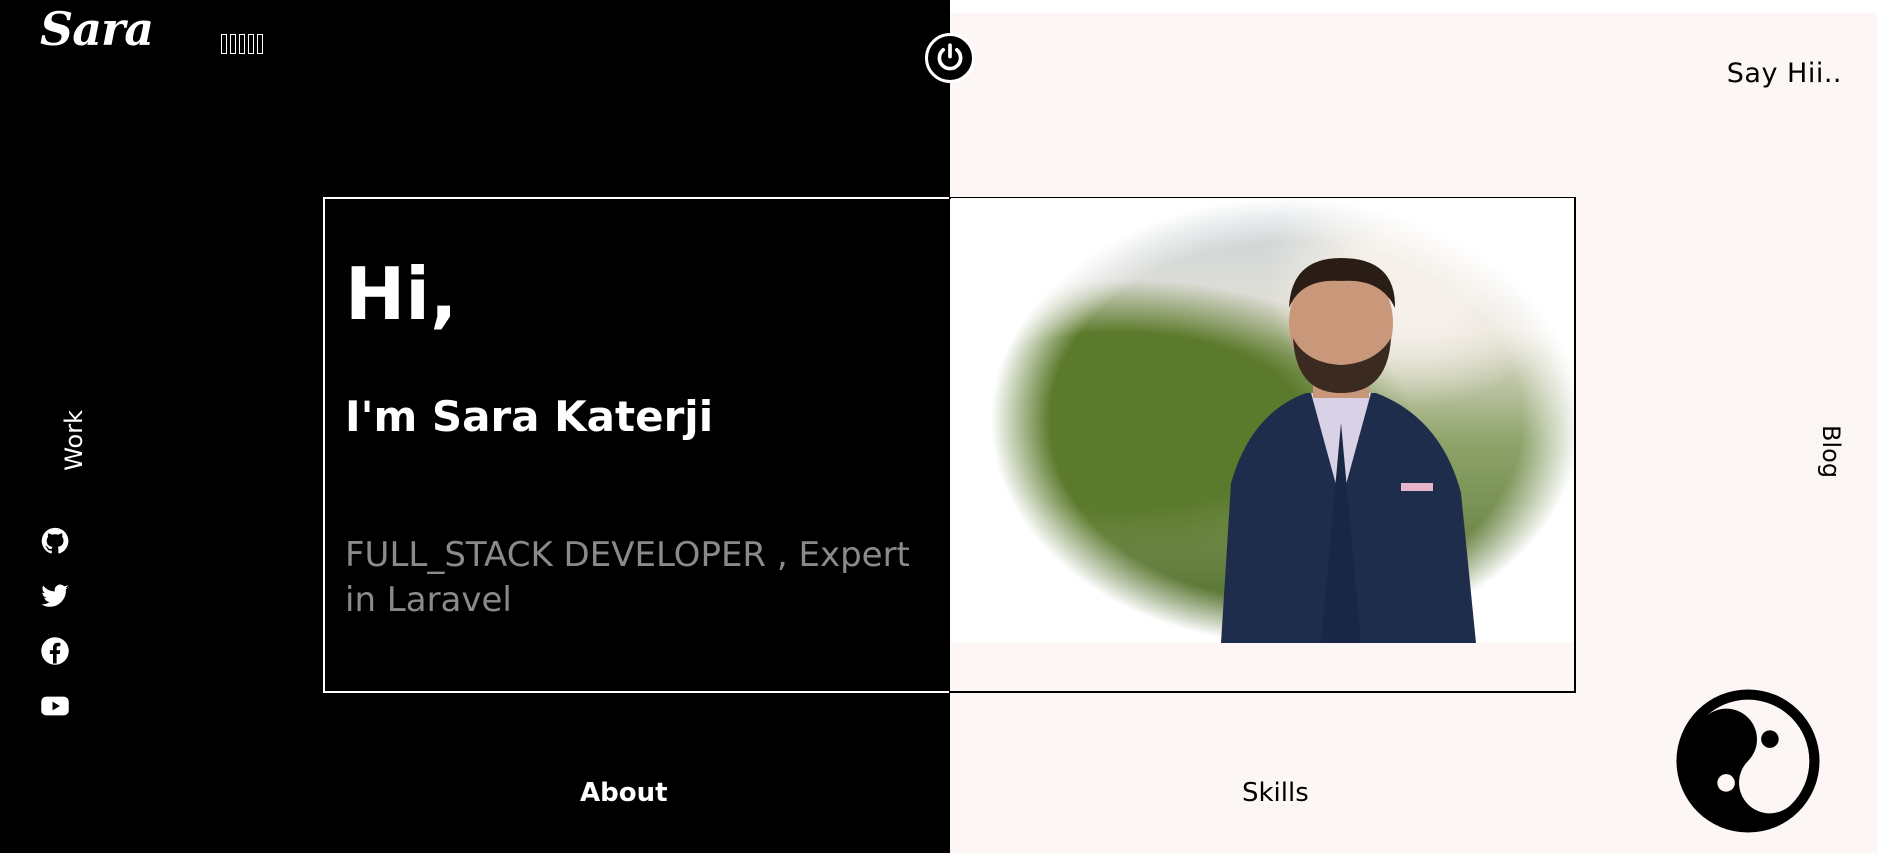 The image size is (1877, 853). I want to click on youtube-link, so click(55, 706).